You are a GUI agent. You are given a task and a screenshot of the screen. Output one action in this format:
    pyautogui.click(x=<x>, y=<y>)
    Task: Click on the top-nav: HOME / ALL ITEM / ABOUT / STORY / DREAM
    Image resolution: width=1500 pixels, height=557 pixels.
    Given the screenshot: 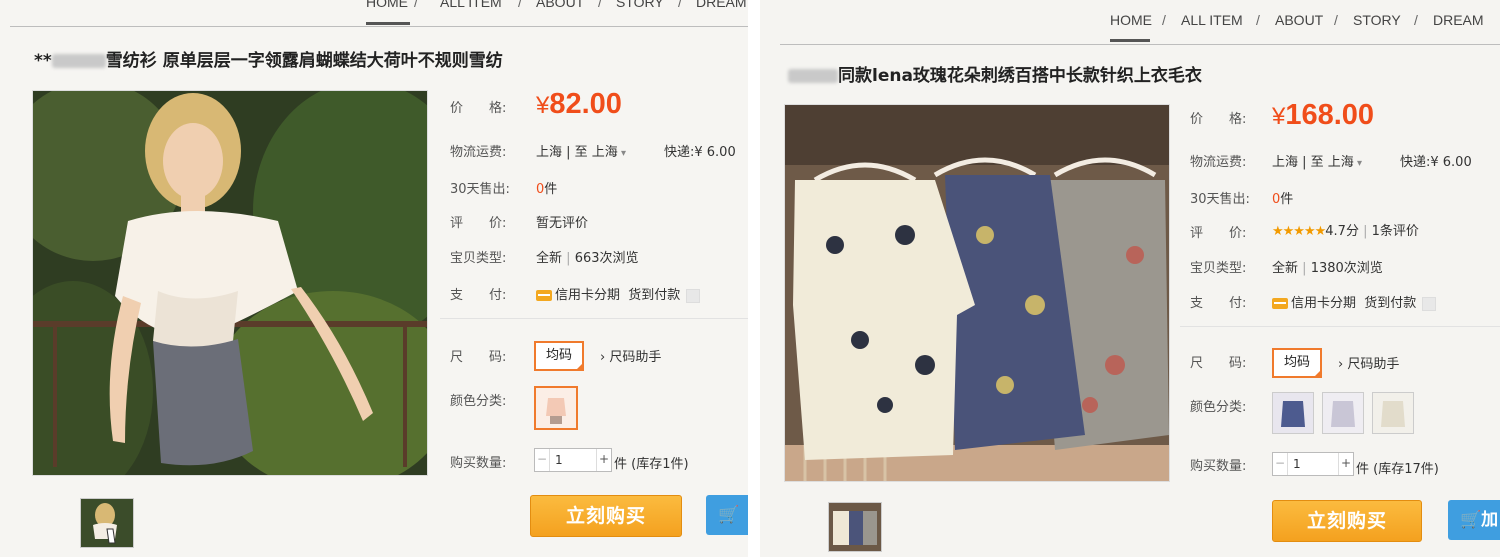 What is the action you would take?
    pyautogui.click(x=1130, y=21)
    